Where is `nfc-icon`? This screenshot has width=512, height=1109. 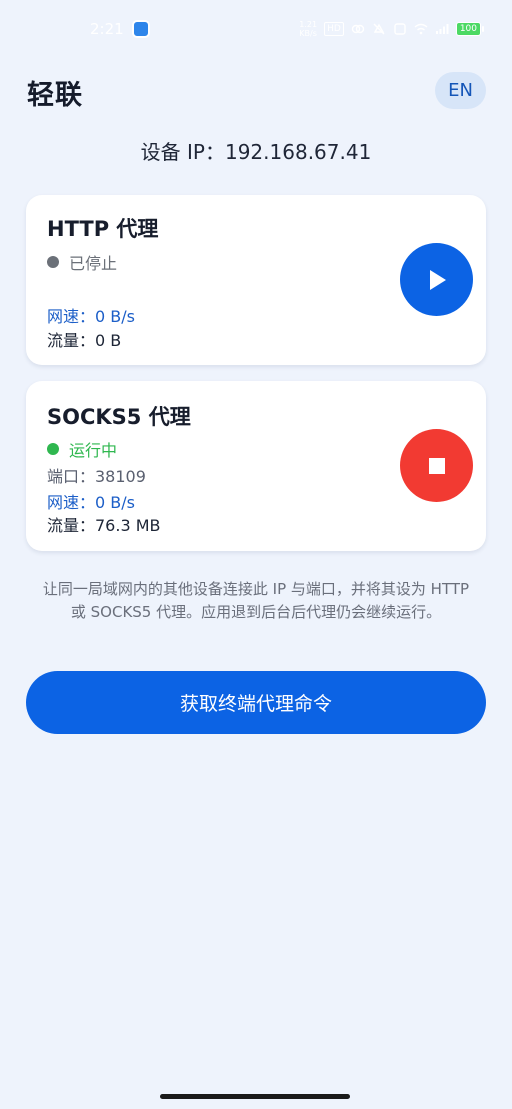 nfc-icon is located at coordinates (400, 29).